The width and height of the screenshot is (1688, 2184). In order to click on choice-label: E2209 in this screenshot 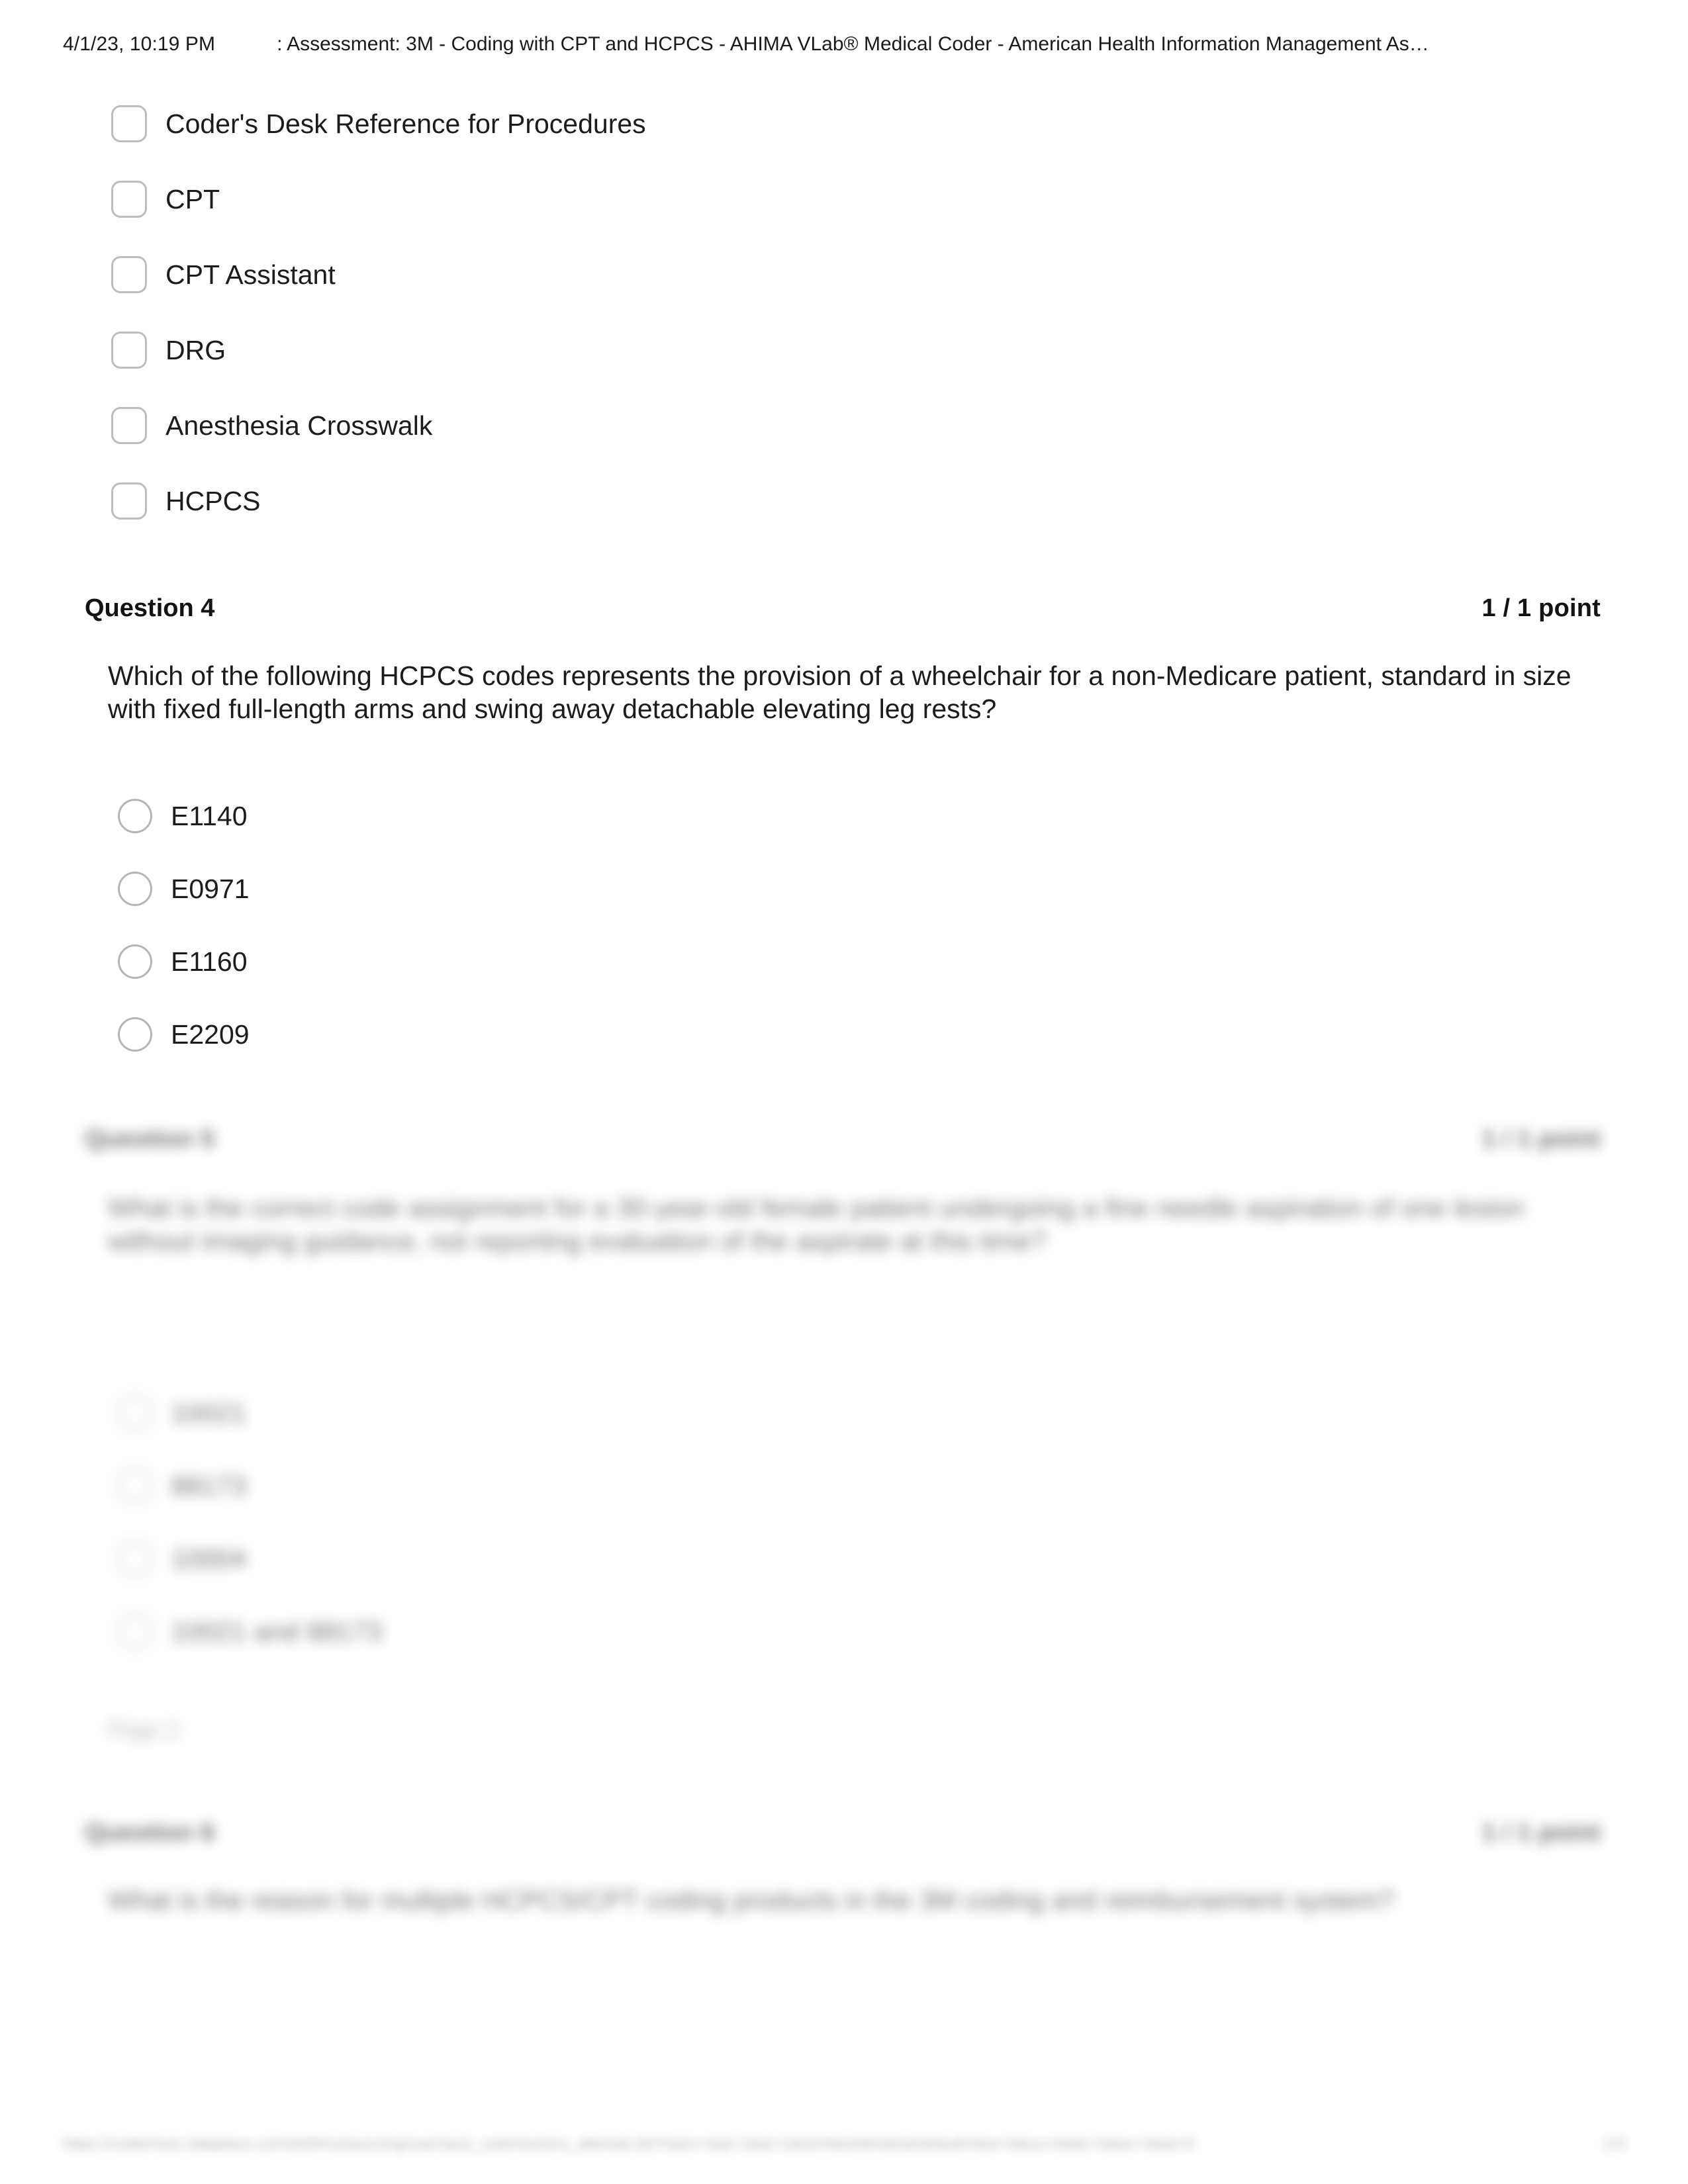, I will do `click(210, 1034)`.